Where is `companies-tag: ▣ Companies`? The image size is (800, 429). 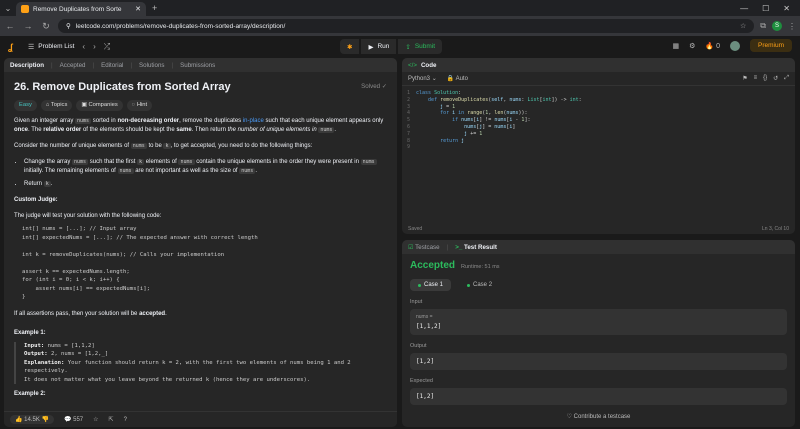 companies-tag: ▣ Companies is located at coordinates (99, 105).